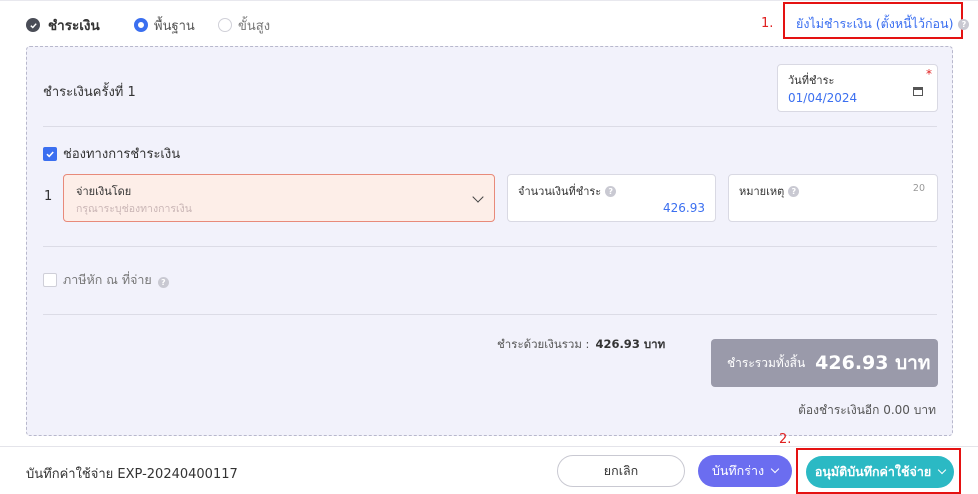 Image resolution: width=978 pixels, height=494 pixels. What do you see at coordinates (785, 439) in the screenshot?
I see `annotation-number-2: 2.` at bounding box center [785, 439].